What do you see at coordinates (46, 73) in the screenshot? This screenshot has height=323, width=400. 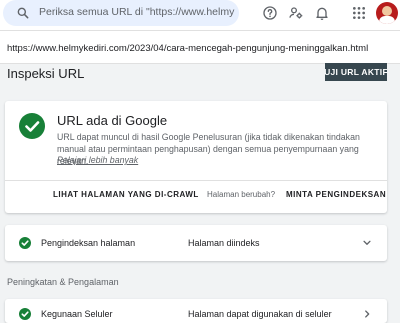 I see `page-title: Inspeksi URL` at bounding box center [46, 73].